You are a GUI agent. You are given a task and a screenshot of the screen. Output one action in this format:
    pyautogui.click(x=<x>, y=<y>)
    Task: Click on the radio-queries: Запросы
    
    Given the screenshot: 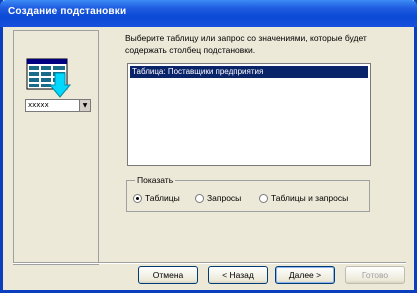 What is the action you would take?
    pyautogui.click(x=218, y=198)
    